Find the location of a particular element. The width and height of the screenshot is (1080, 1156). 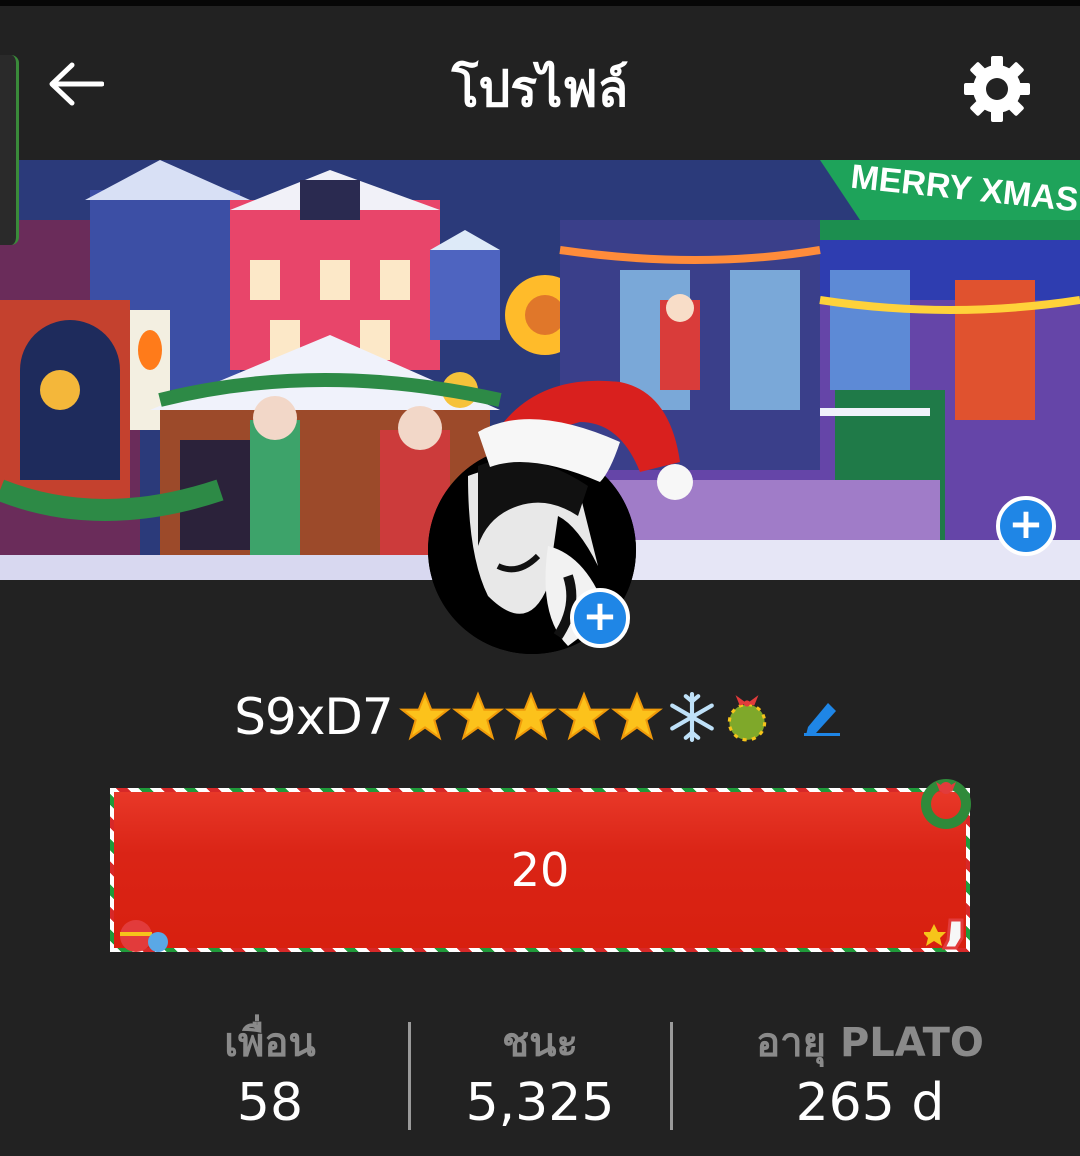

santa-hat-decoration is located at coordinates (585, 440).